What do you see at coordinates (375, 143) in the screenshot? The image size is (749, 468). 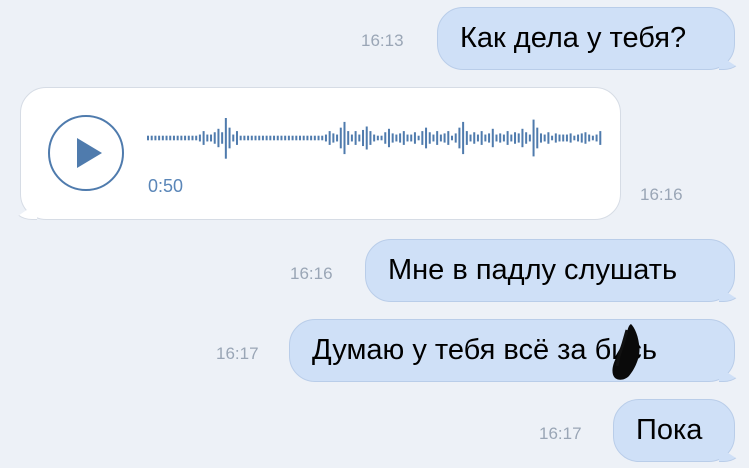 I see `audio-waveform` at bounding box center [375, 143].